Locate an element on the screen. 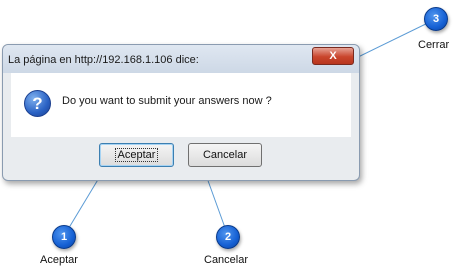 The width and height of the screenshot is (460, 271). dialog-title: La página en http://192.168.1.106 dice: is located at coordinates (103, 60).